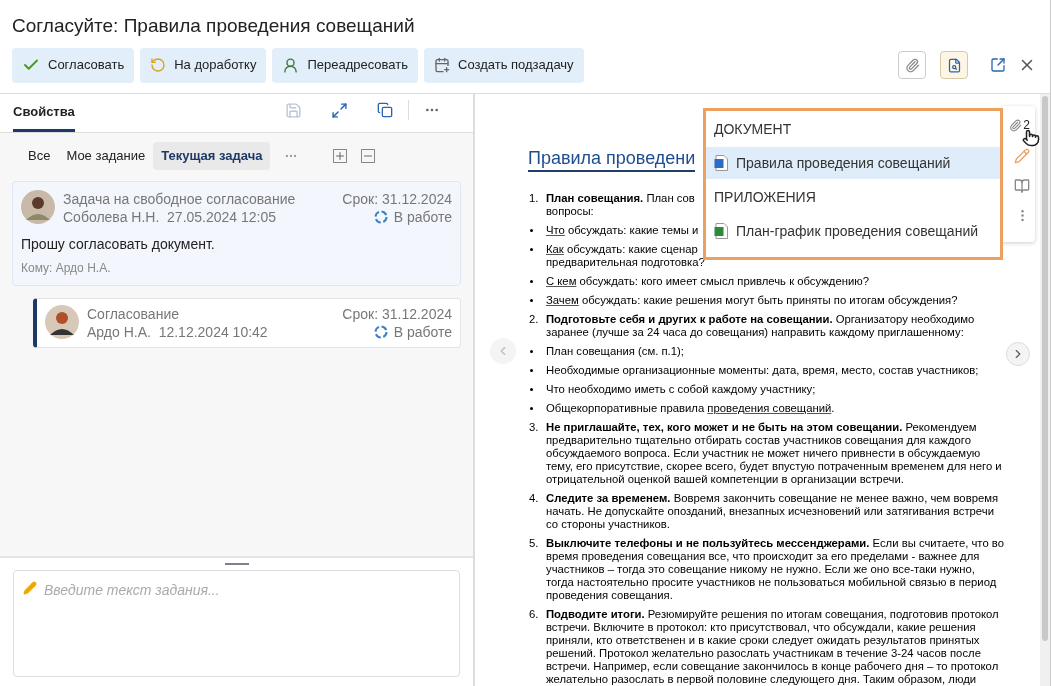 The image size is (1051, 686). I want to click on list-number: 2., so click(534, 320).